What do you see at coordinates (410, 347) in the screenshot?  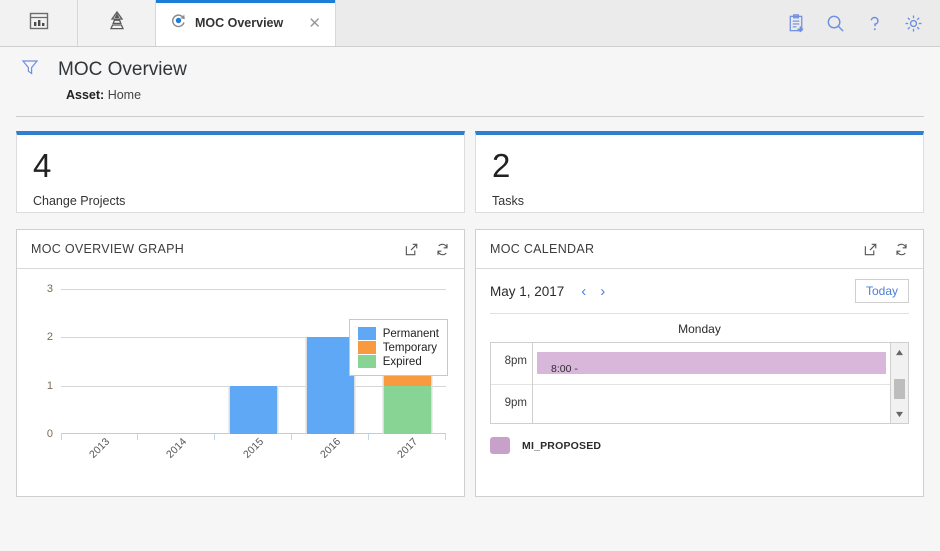 I see `chart-legend-label: Temporary` at bounding box center [410, 347].